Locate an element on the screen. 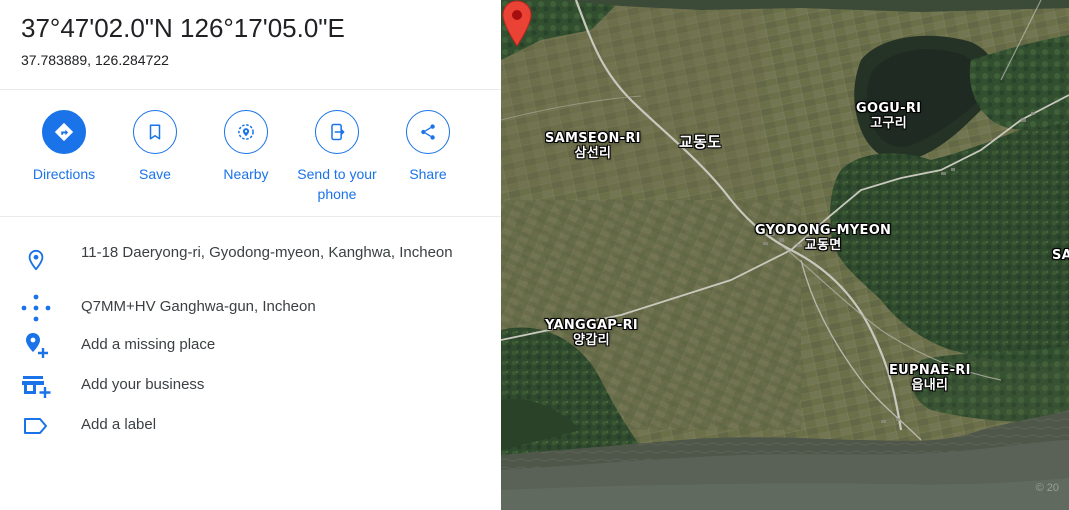  directions-icon is located at coordinates (64, 132).